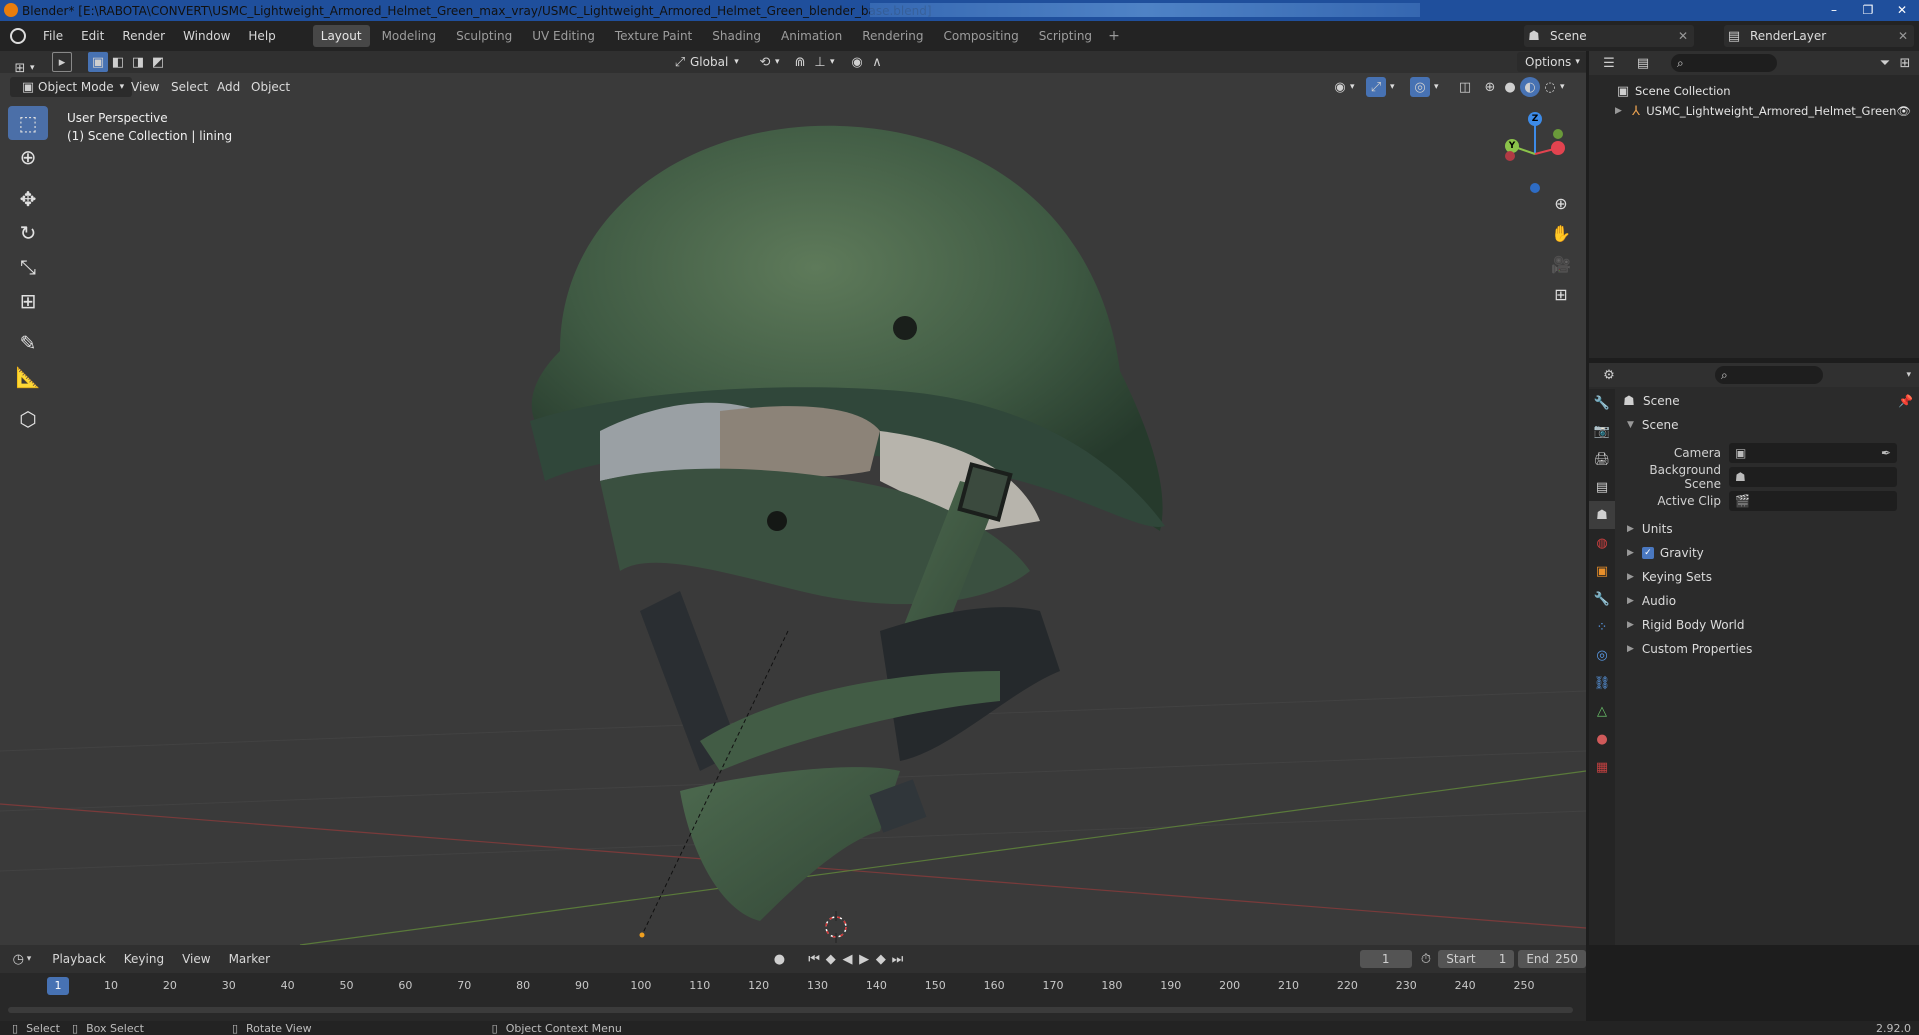  What do you see at coordinates (812, 62) in the screenshot?
I see `snap-icon: ⋒ ⊥ ▾` at bounding box center [812, 62].